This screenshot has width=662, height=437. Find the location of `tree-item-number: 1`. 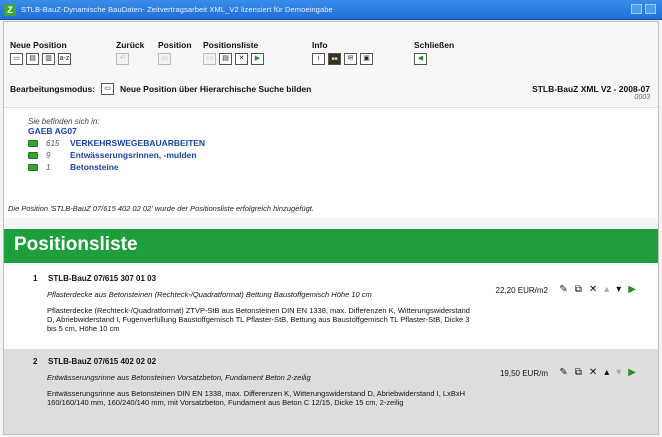

tree-item-number: 1 is located at coordinates (48, 167).